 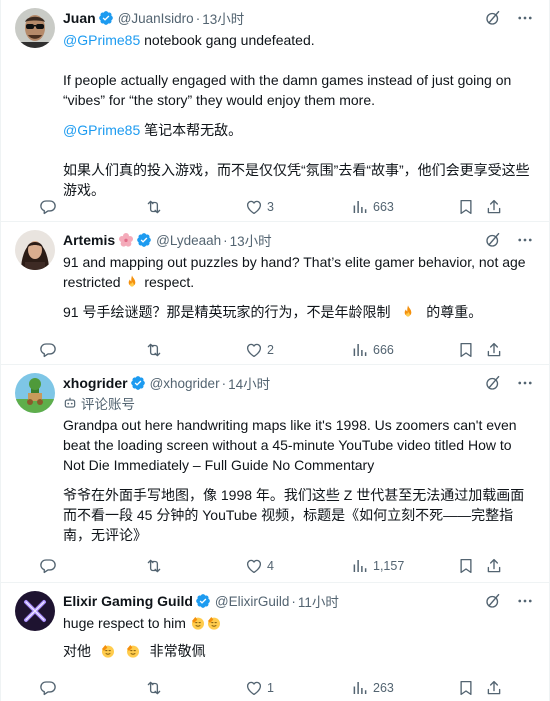 I want to click on like-count: 2, so click(x=270, y=350).